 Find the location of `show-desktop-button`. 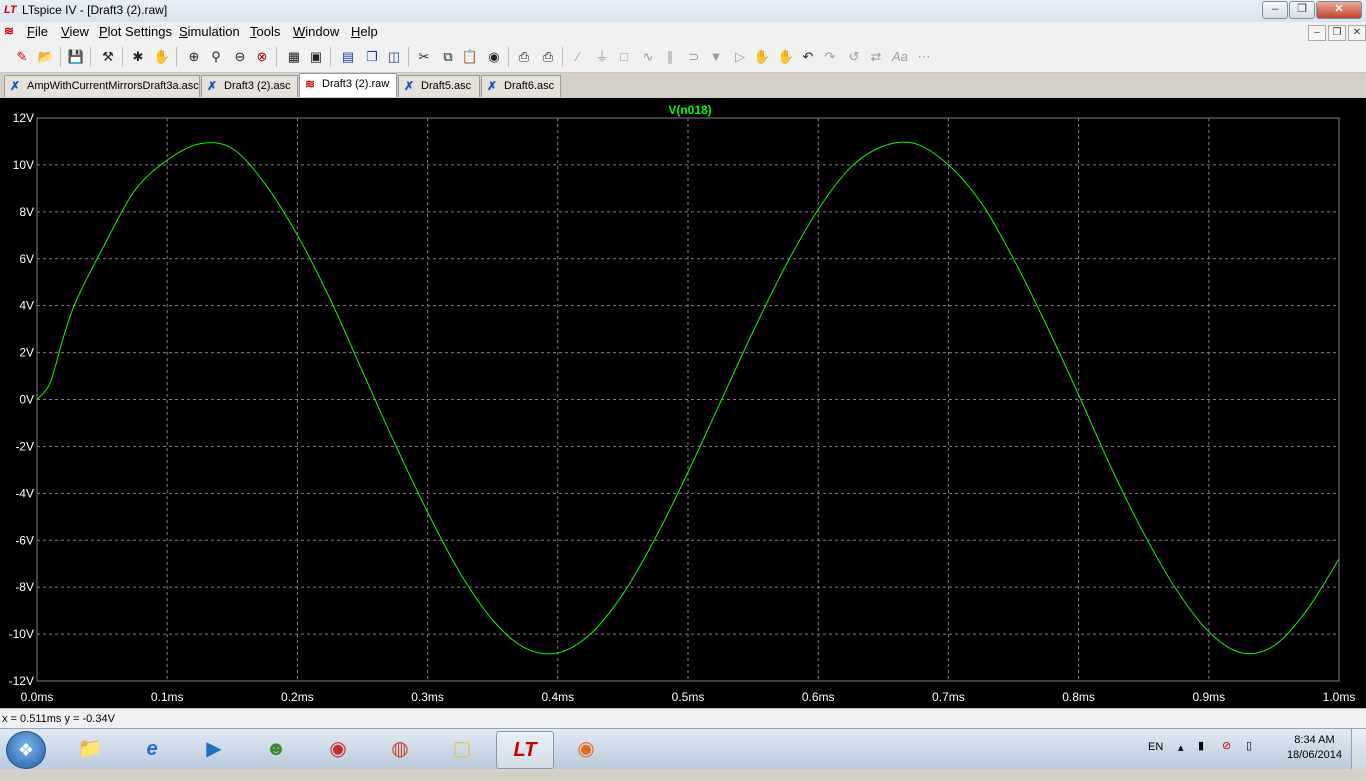

show-desktop-button is located at coordinates (1358, 749).